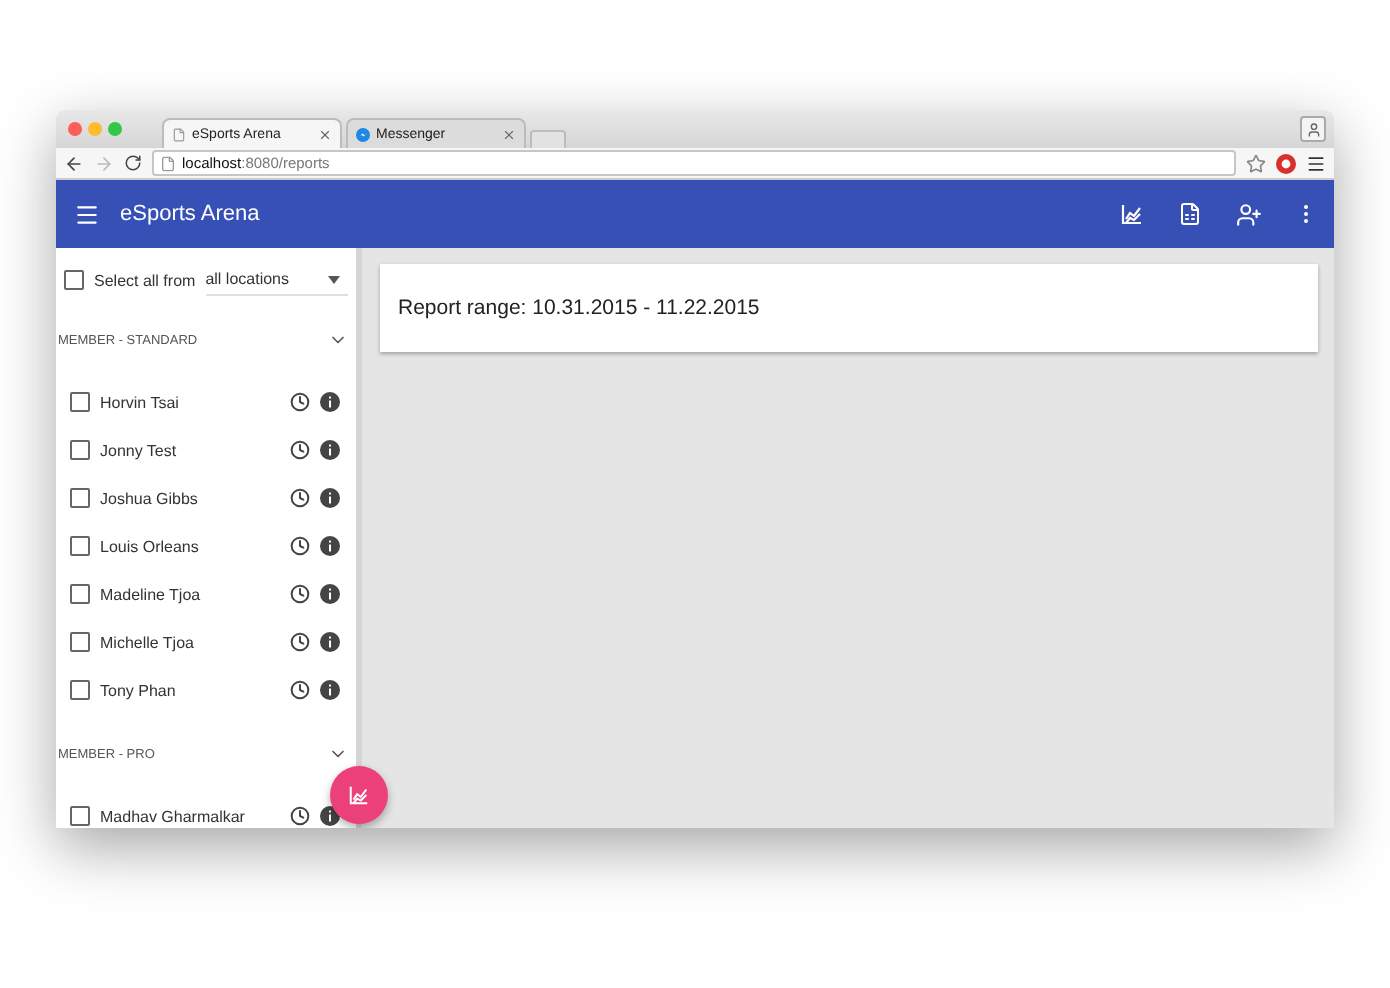  What do you see at coordinates (145, 280) in the screenshot?
I see `checkbox-label: Select all from` at bounding box center [145, 280].